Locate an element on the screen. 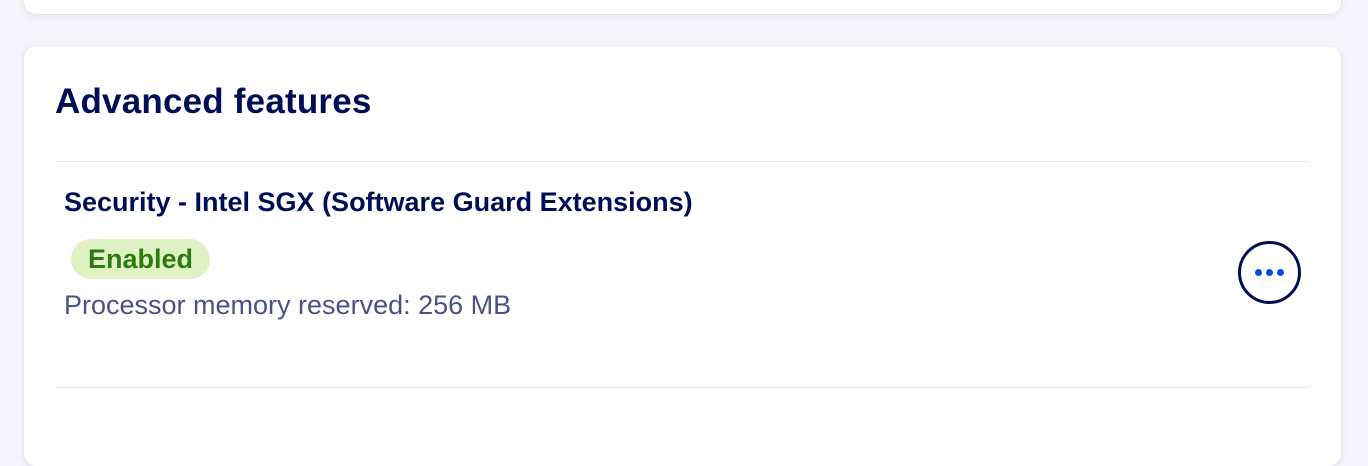  section-title: Advanced features is located at coordinates (213, 101).